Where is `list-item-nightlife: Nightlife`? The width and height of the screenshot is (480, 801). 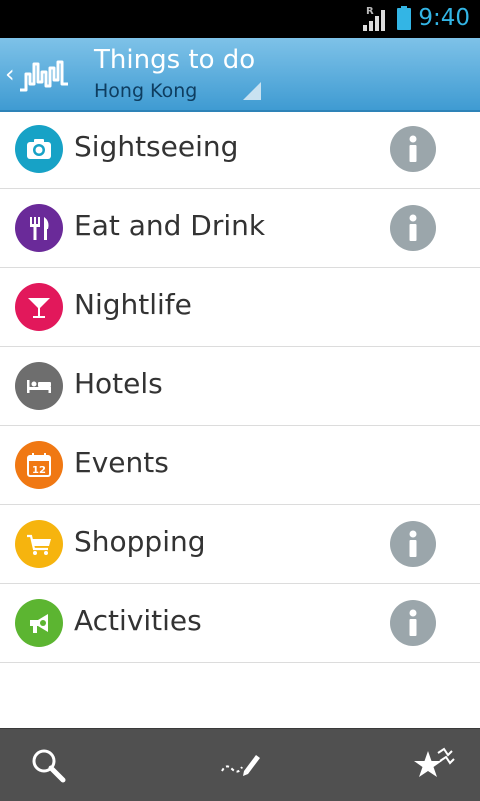 list-item-nightlife: Nightlife is located at coordinates (240, 307).